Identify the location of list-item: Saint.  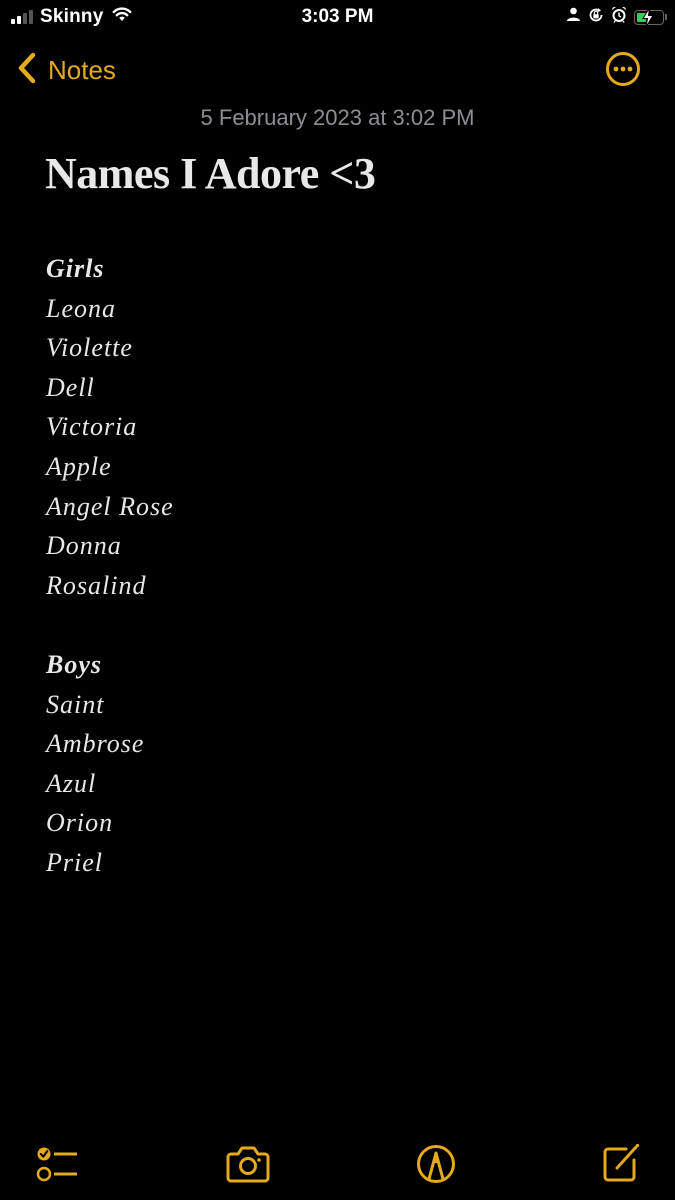
(75, 704).